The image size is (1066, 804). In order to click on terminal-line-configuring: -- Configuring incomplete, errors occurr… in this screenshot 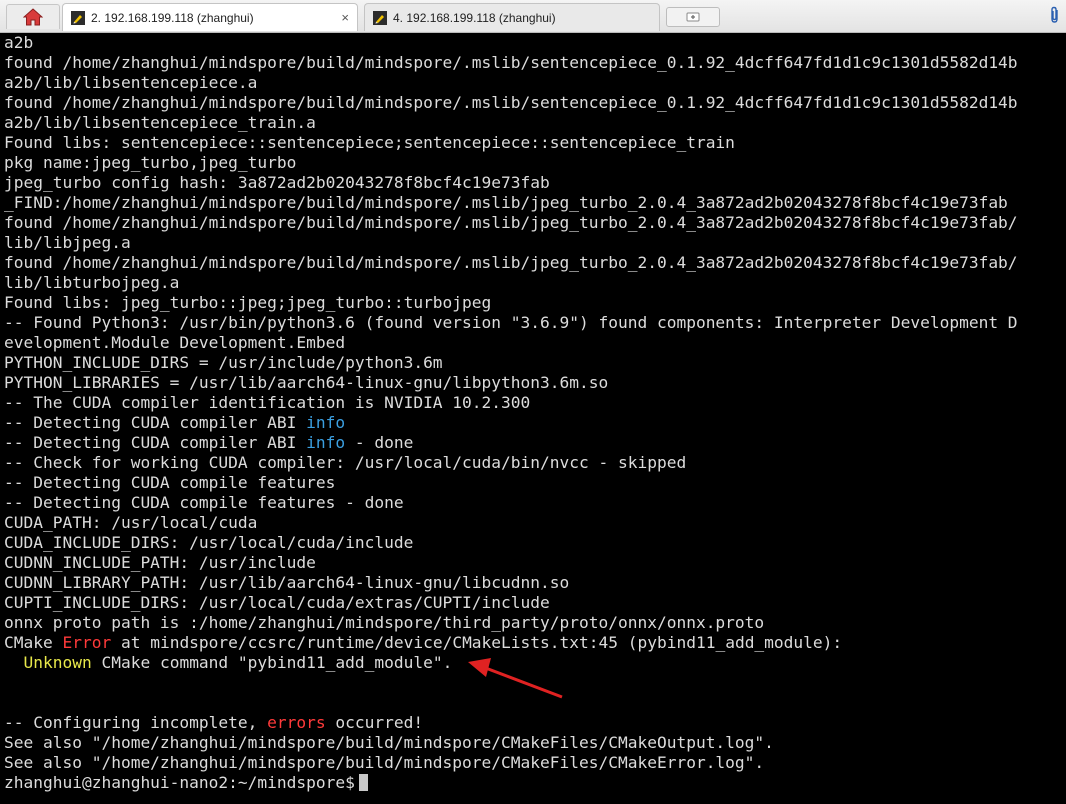, I will do `click(535, 723)`.